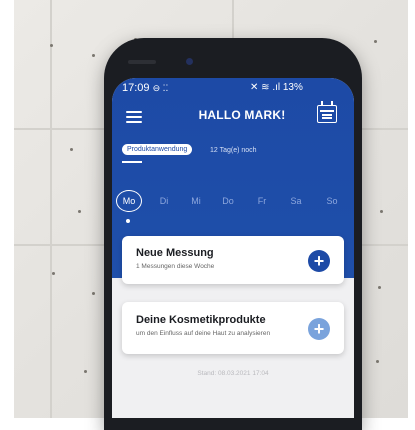  What do you see at coordinates (242, 115) in the screenshot?
I see `page-title: HALLO MARK!` at bounding box center [242, 115].